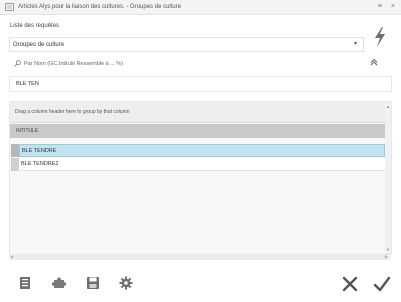 The height and width of the screenshot is (302, 401). Describe the element at coordinates (197, 131) in the screenshot. I see `column-header-intitule: INTITULE` at that location.